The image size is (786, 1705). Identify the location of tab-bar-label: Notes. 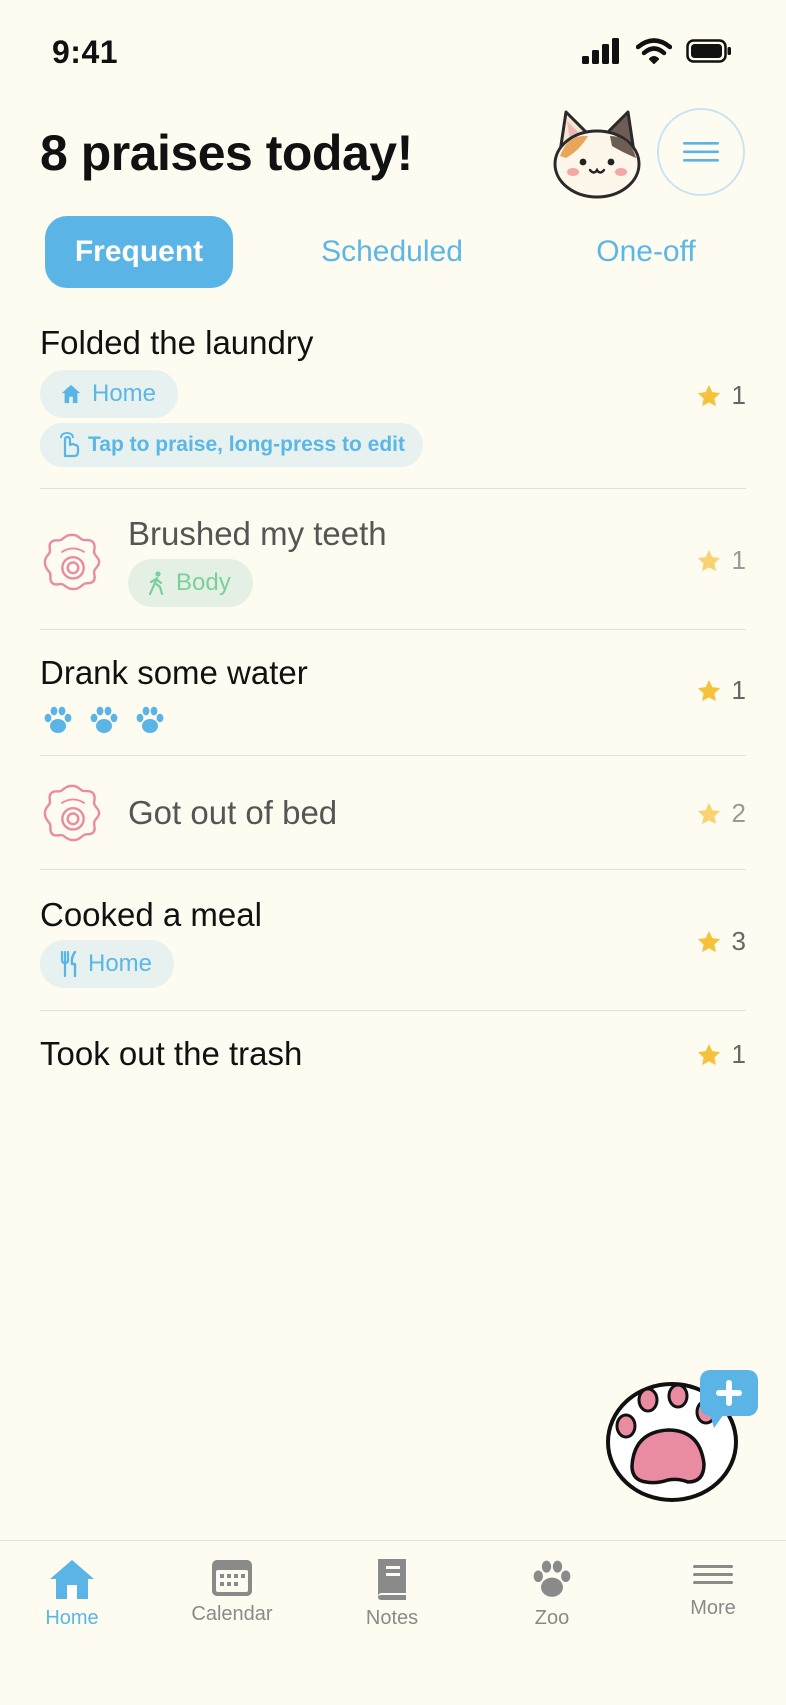
(392, 1618).